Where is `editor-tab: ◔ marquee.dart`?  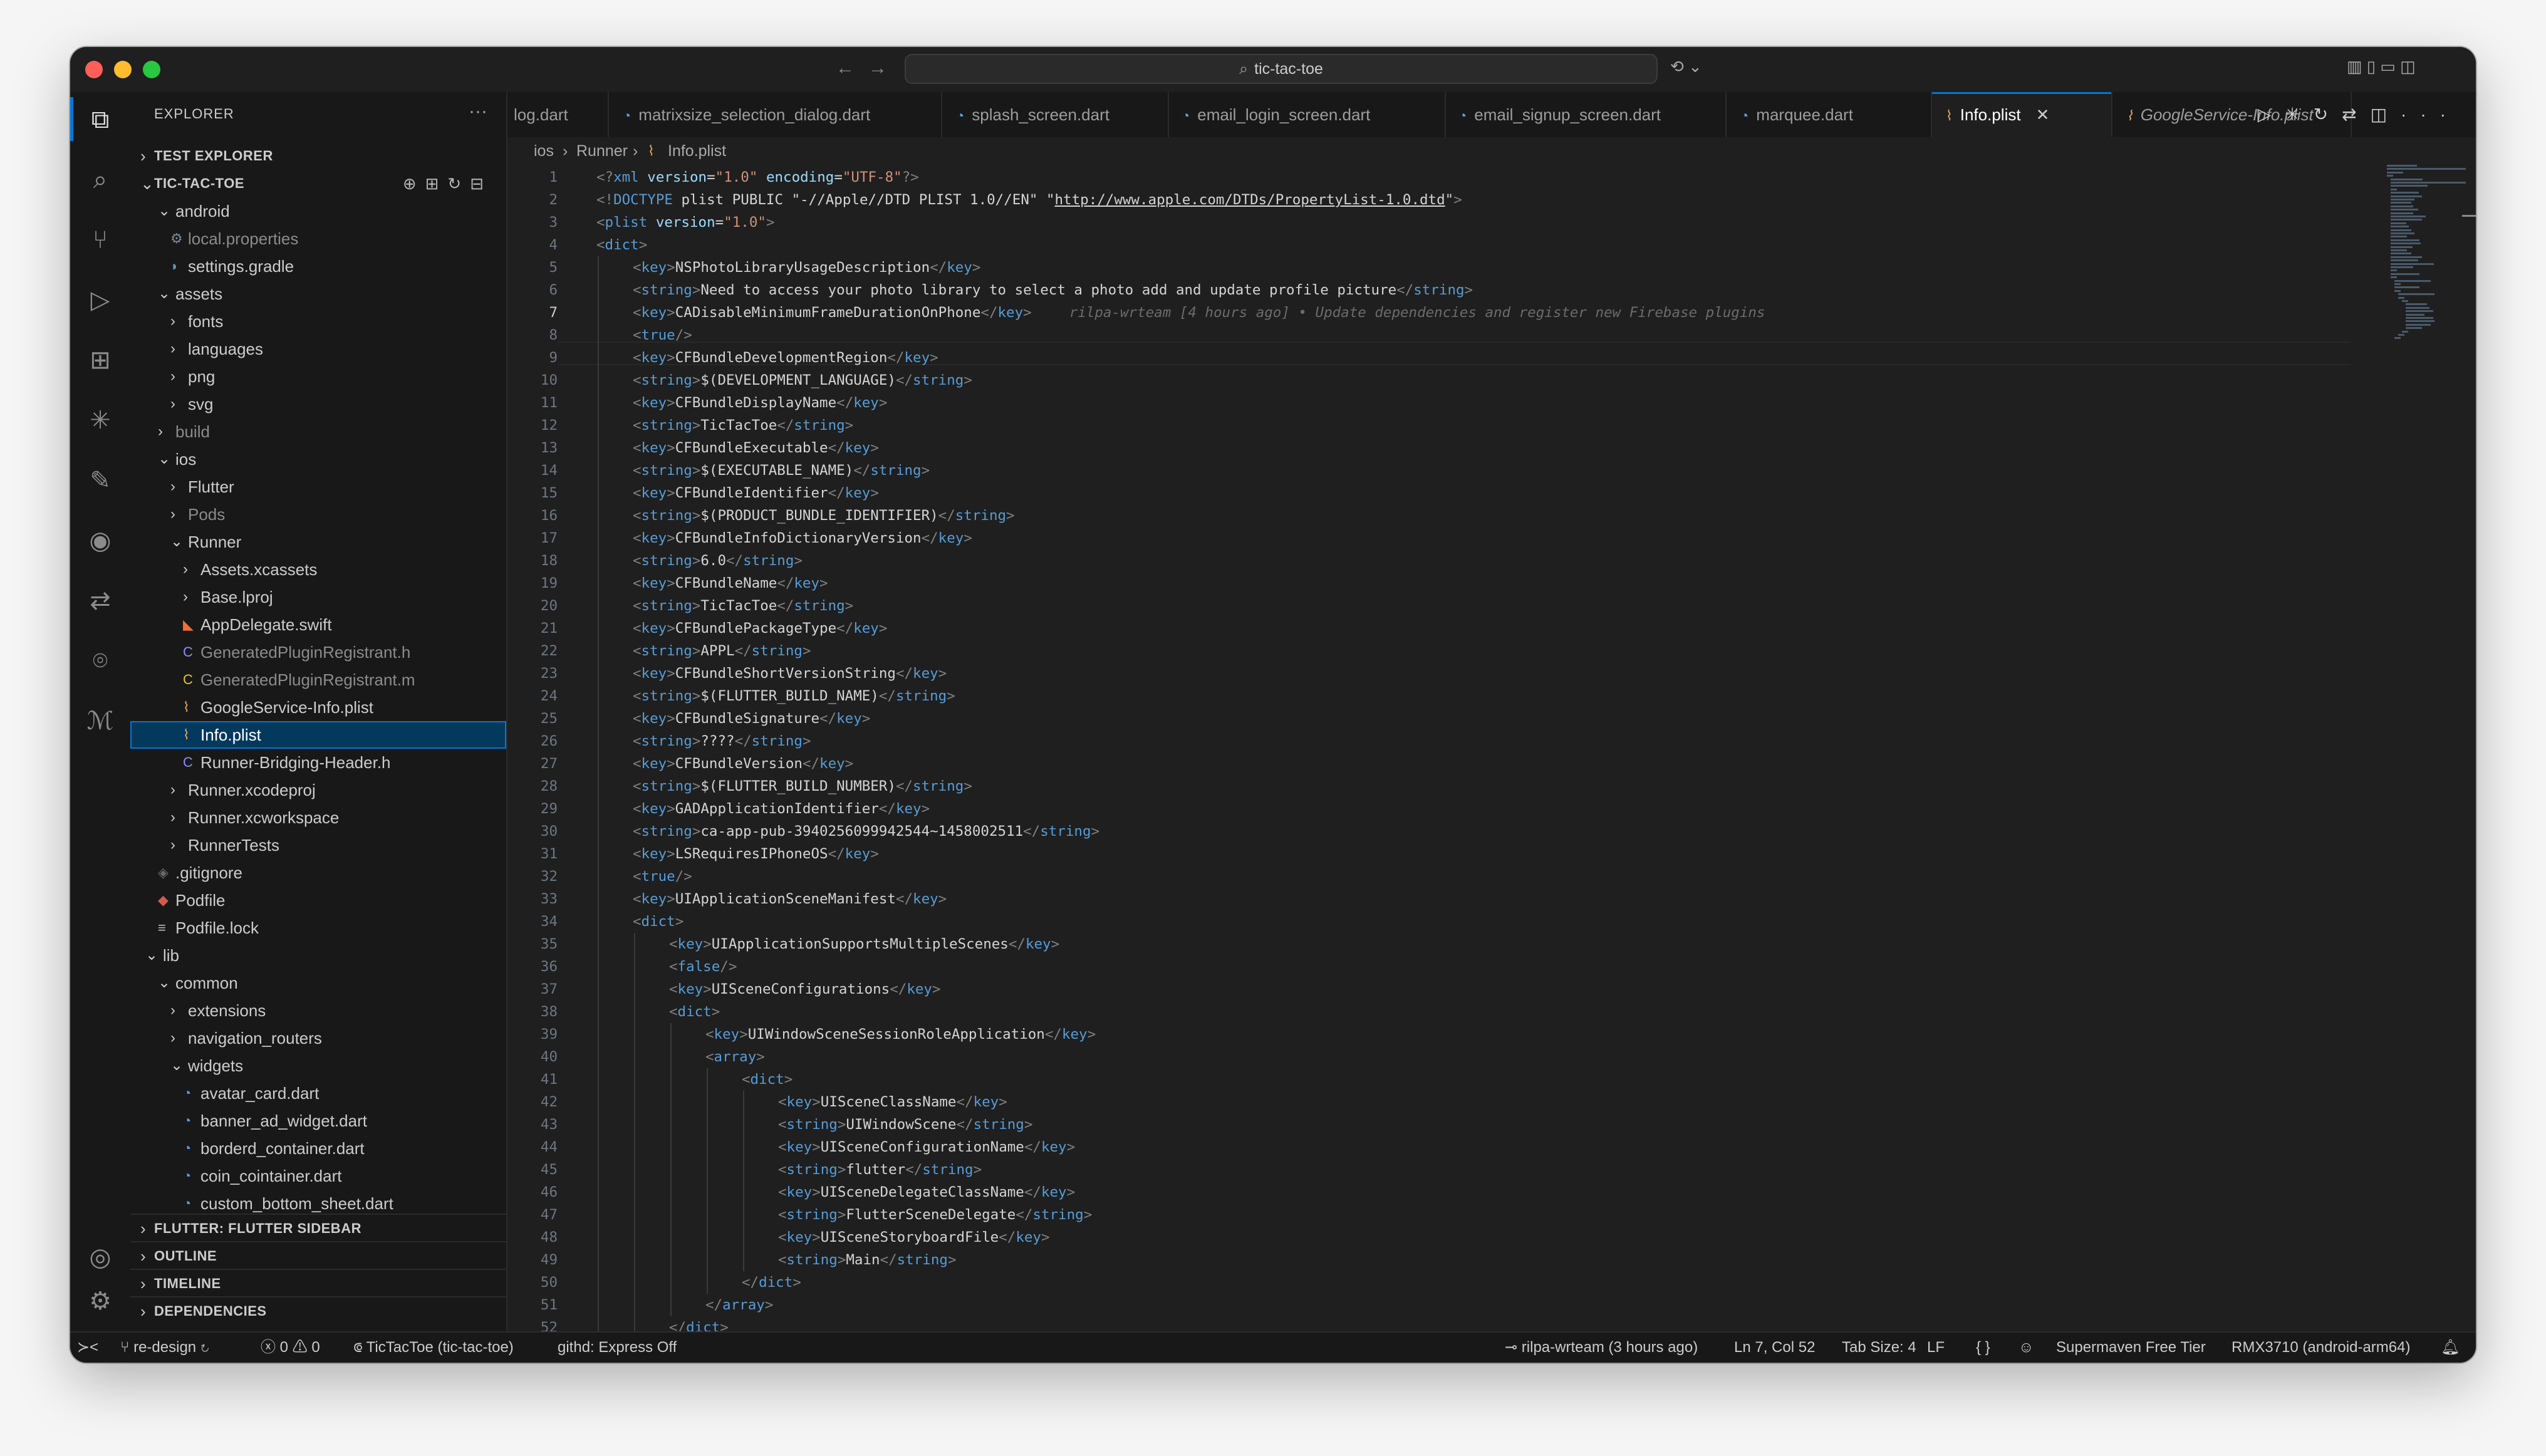 editor-tab: ◔ marquee.dart is located at coordinates (1829, 114).